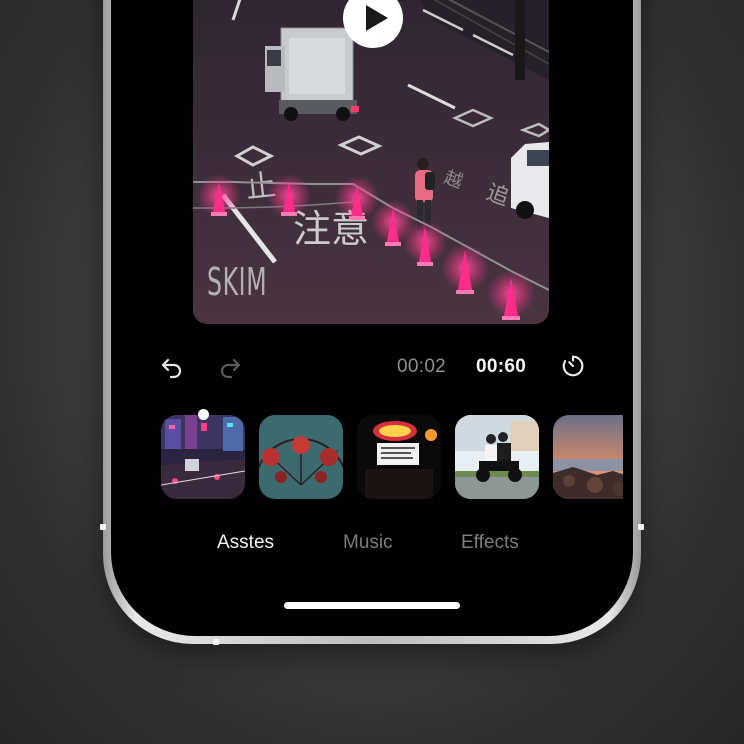 Image resolution: width=744 pixels, height=744 pixels. I want to click on city-night-image, so click(203, 457).